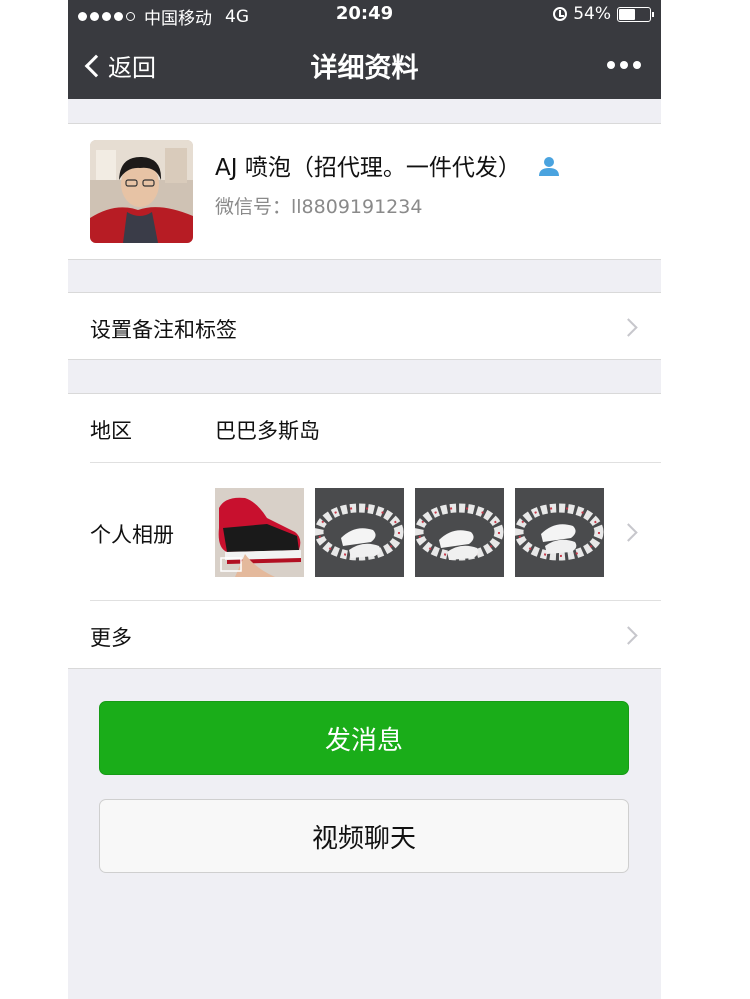  What do you see at coordinates (364, 326) in the screenshot?
I see `set-remark-row: 设置备注和标签` at bounding box center [364, 326].